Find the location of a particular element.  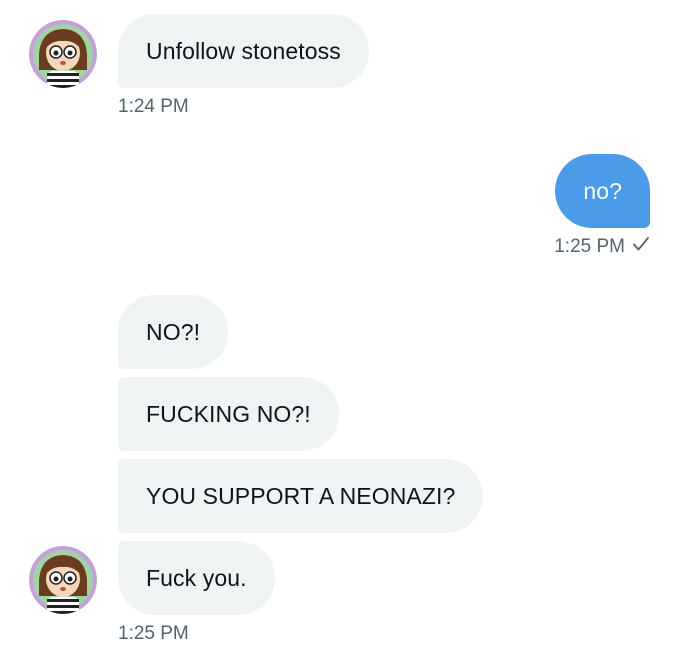

message-bubble-incoming: Unfollow stonetoss is located at coordinates (243, 51).